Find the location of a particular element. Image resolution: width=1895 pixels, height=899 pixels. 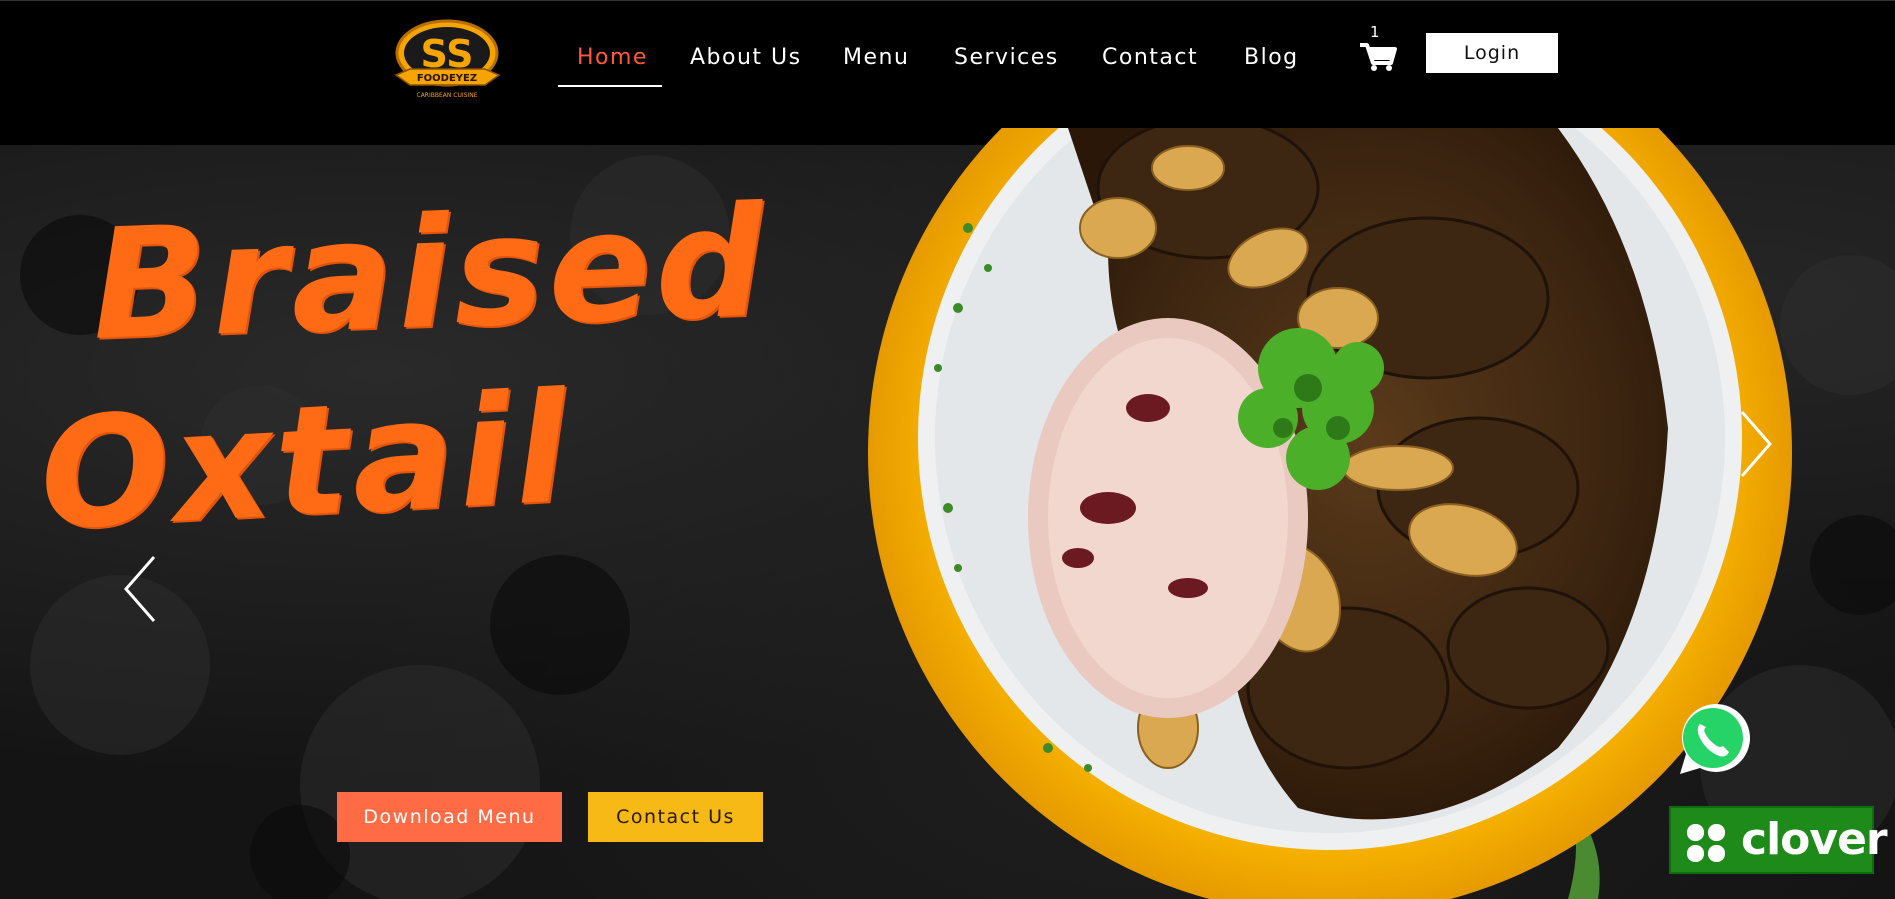

nav-blog: Blog is located at coordinates (1271, 60).